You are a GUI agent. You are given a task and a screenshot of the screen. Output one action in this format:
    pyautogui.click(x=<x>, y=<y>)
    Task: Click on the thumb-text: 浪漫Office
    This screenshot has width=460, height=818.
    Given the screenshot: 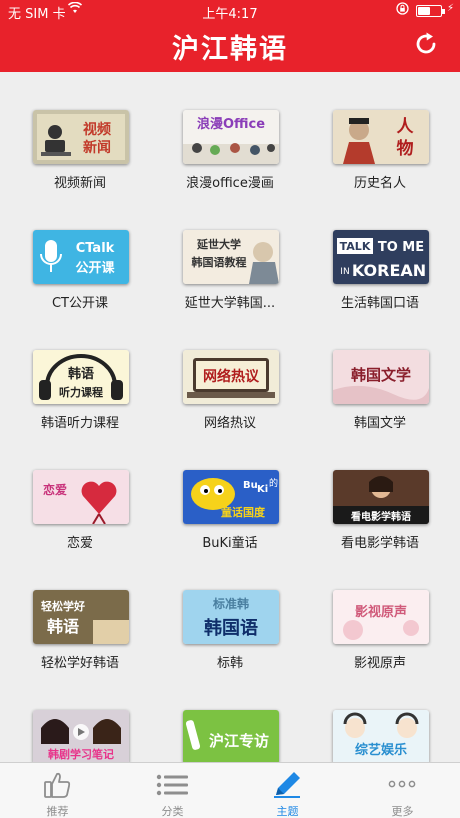 What is the action you would take?
    pyautogui.click(x=231, y=124)
    